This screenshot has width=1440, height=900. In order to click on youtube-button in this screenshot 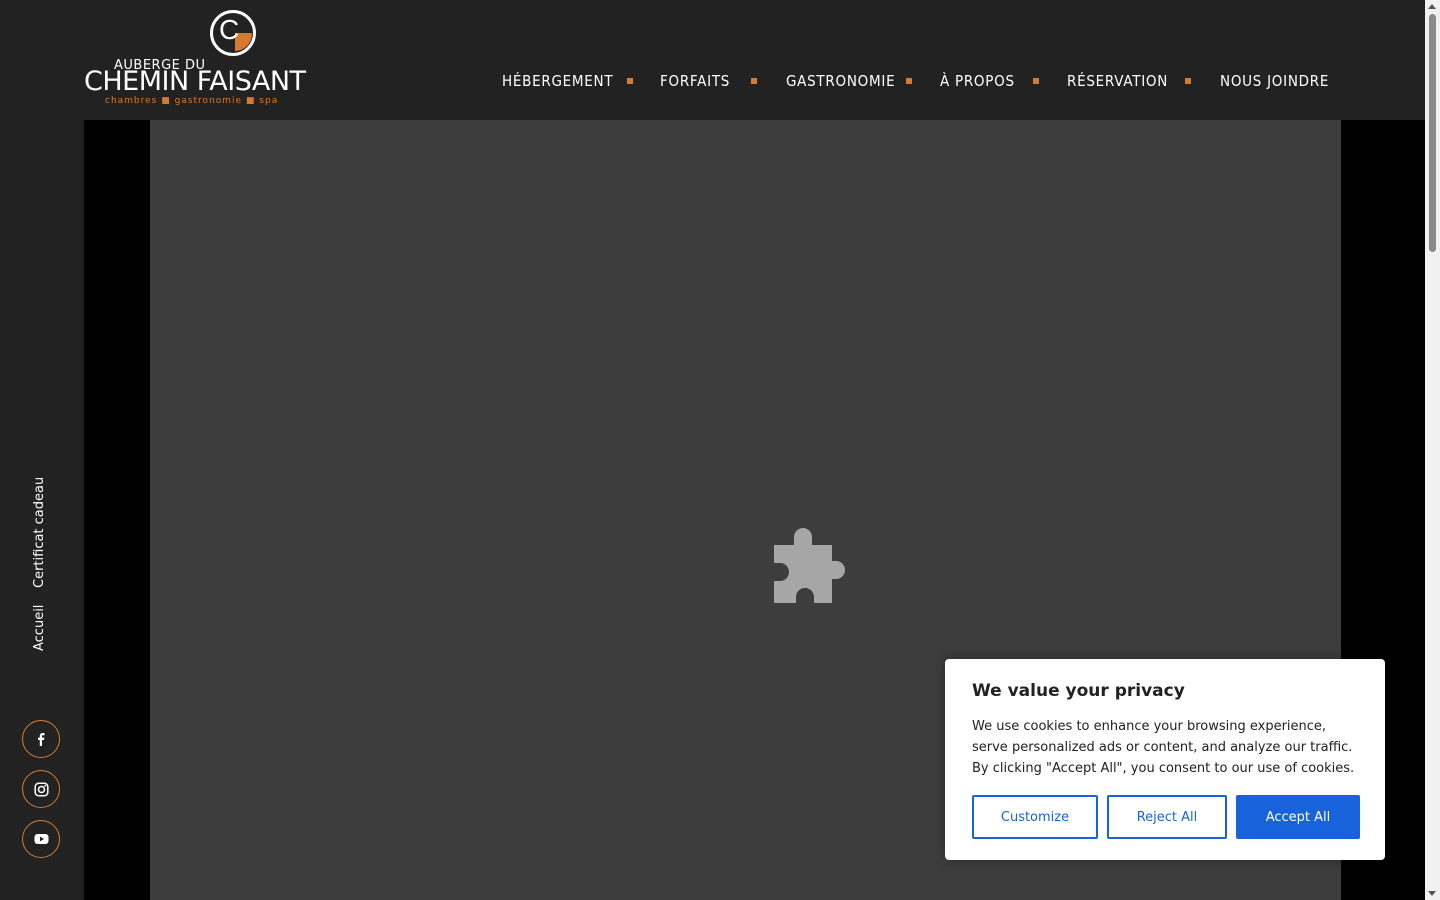, I will do `click(41, 839)`.